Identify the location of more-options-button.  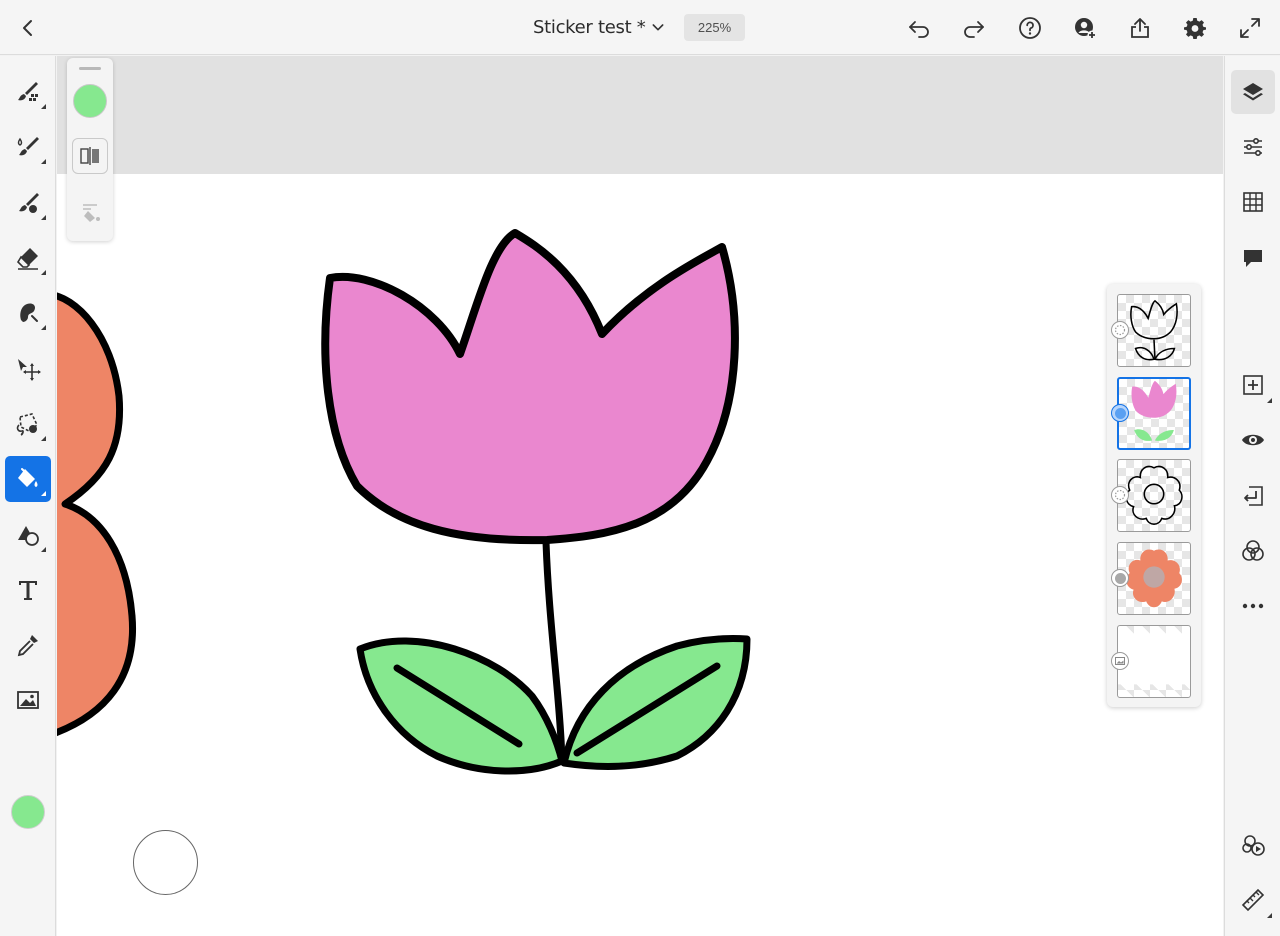
(1253, 606).